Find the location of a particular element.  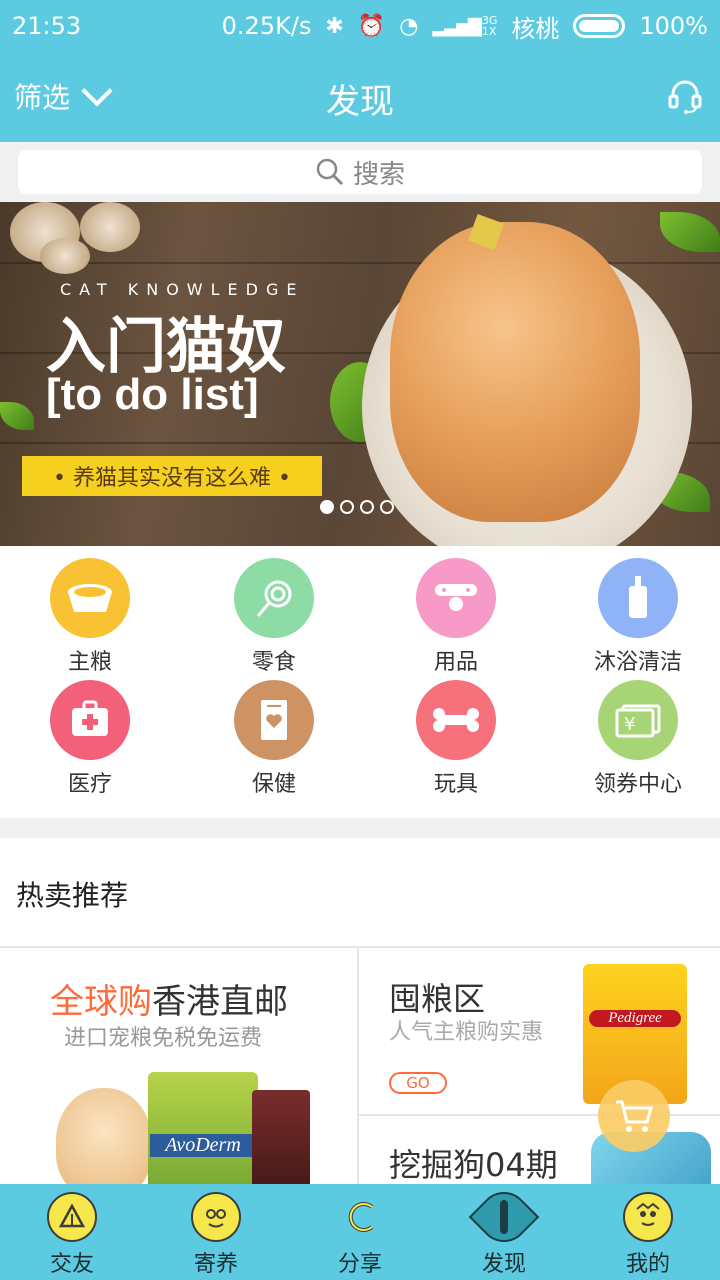

category-supplies: 用品 is located at coordinates (456, 617).